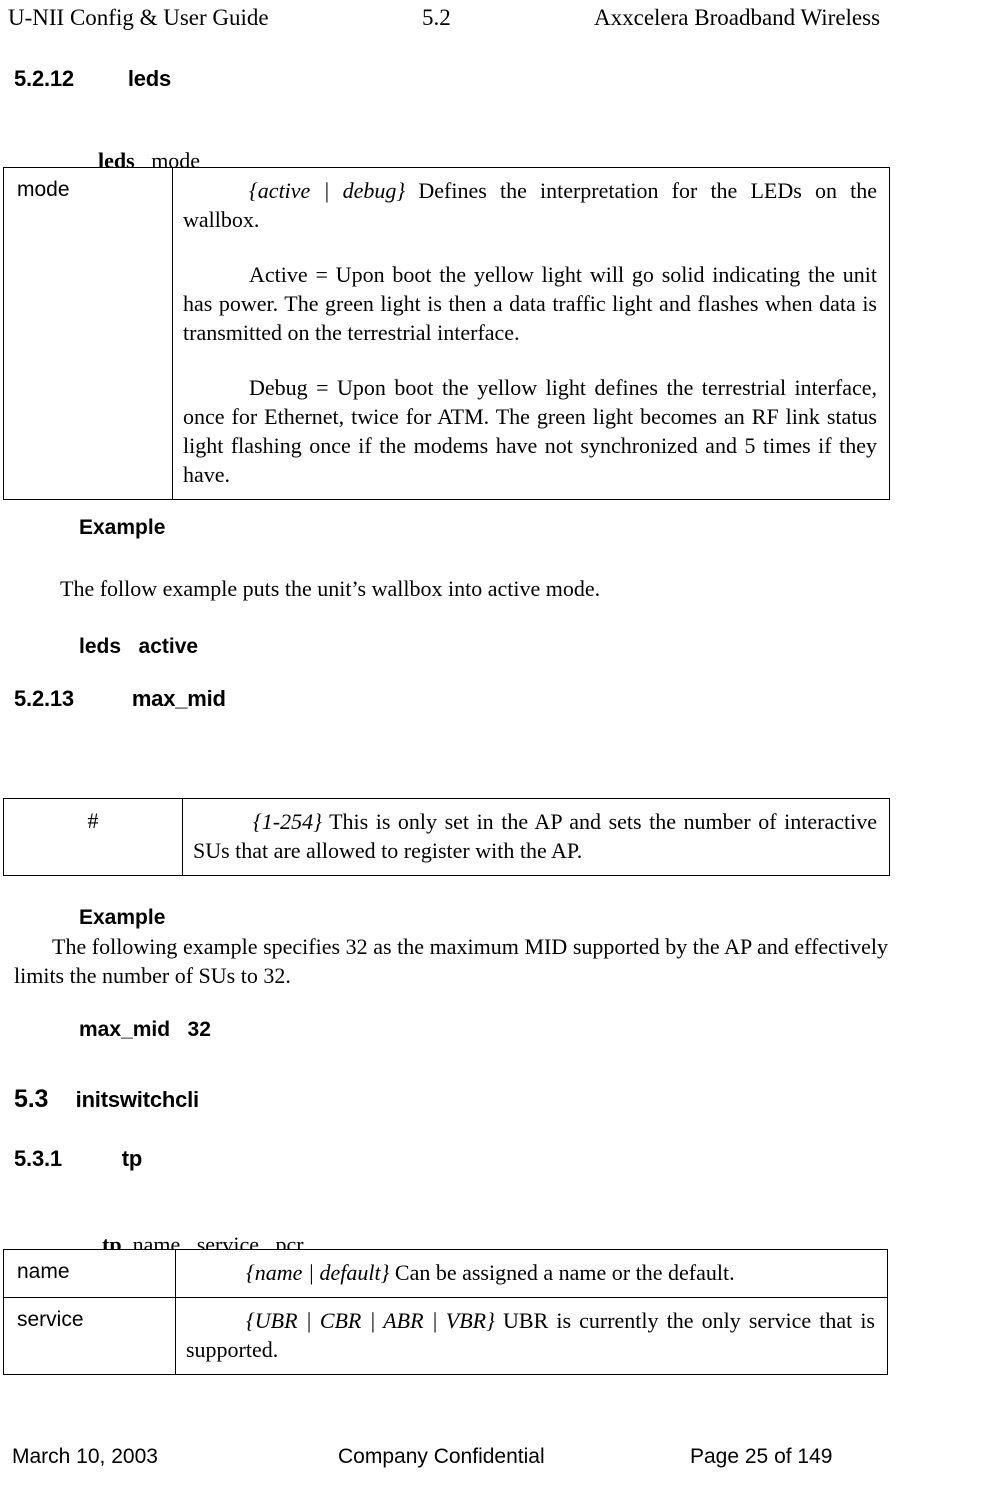  I want to click on heading-title: initswitchcli, so click(137, 1099).